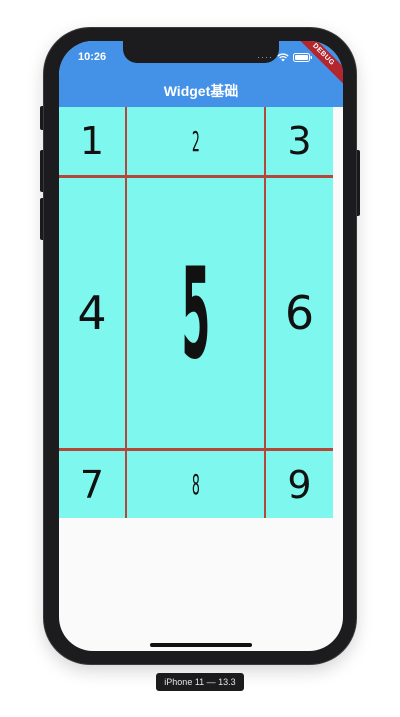 The image size is (400, 717). I want to click on grid-divider-horizontal-top, so click(196, 176).